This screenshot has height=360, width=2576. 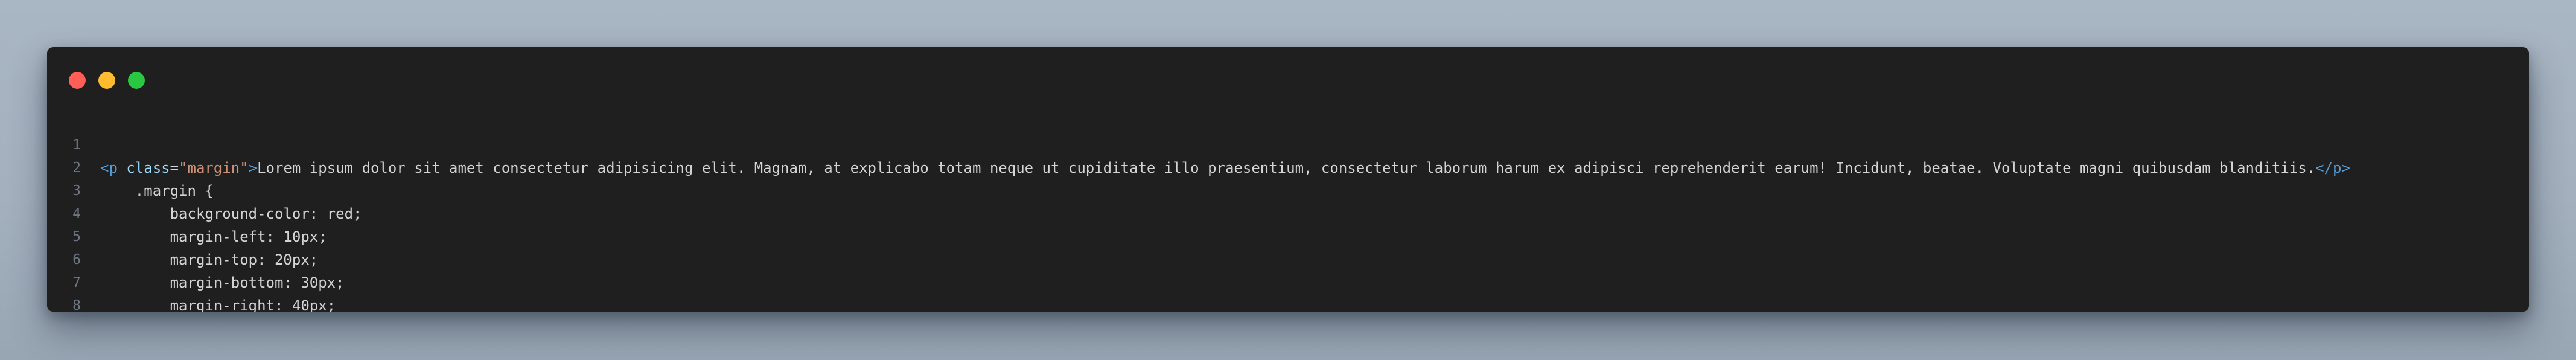 What do you see at coordinates (76, 305) in the screenshot?
I see `line-number: 8` at bounding box center [76, 305].